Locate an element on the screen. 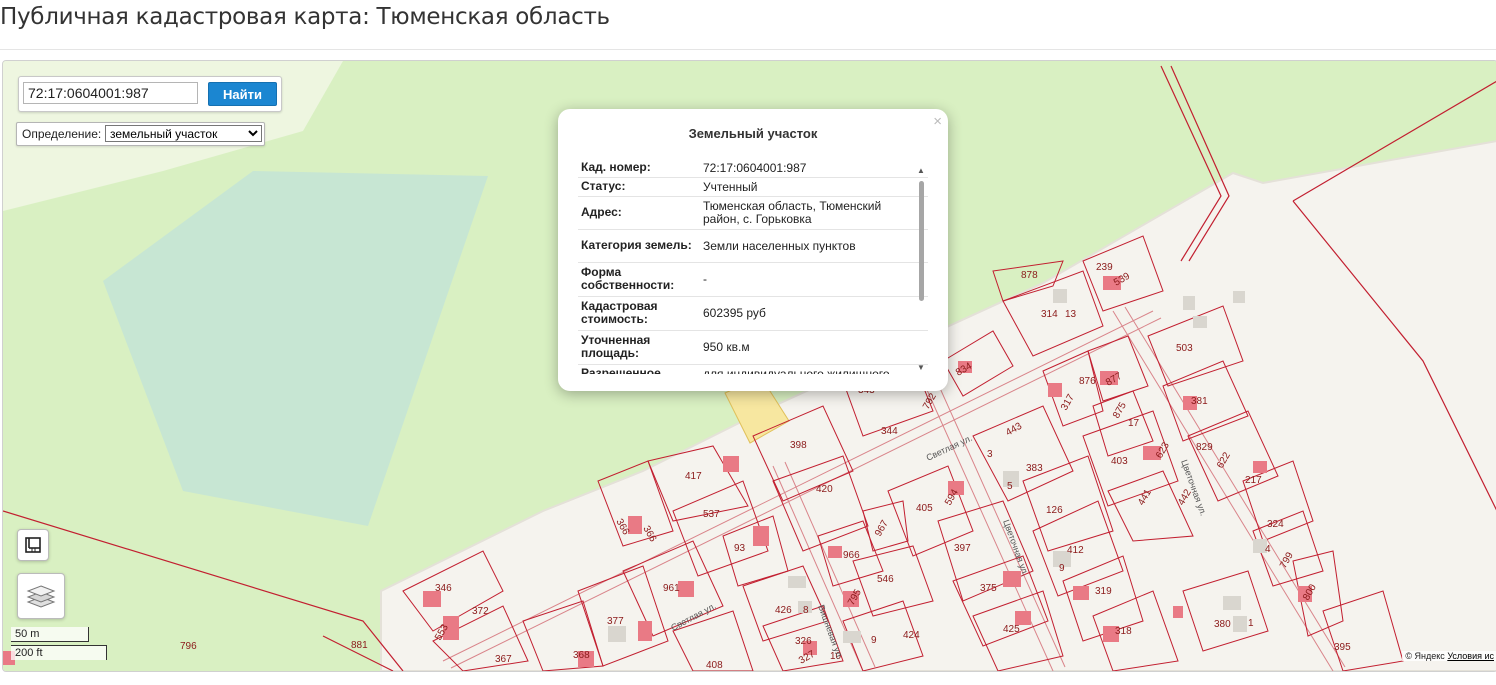 The image size is (1496, 685). plot-number: 966 is located at coordinates (851, 555).